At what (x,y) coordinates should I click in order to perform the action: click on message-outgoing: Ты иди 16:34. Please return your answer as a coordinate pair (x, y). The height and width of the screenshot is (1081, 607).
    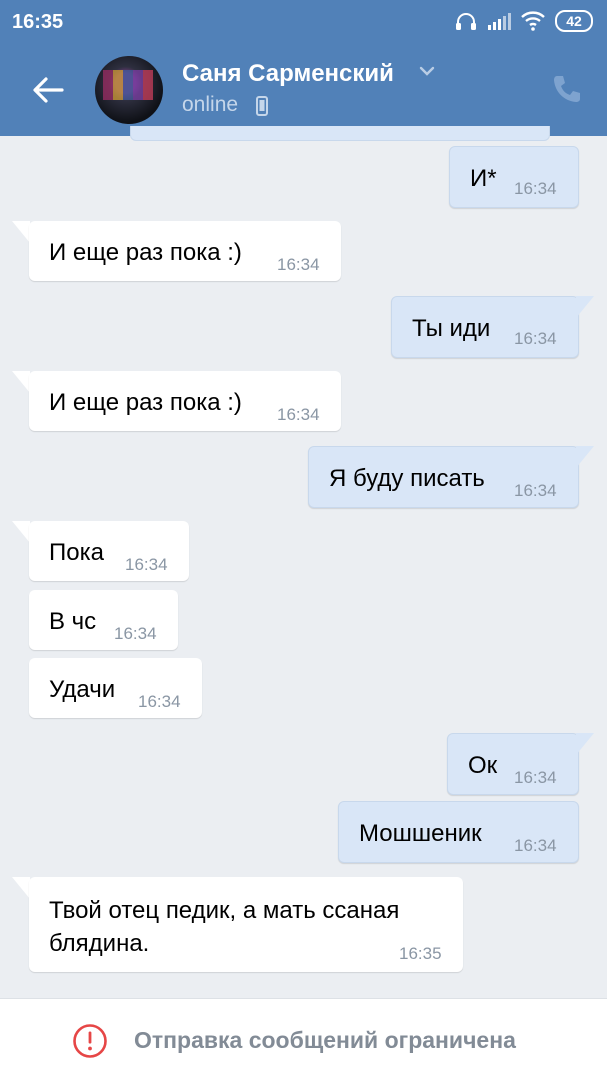
    Looking at the image, I should click on (485, 327).